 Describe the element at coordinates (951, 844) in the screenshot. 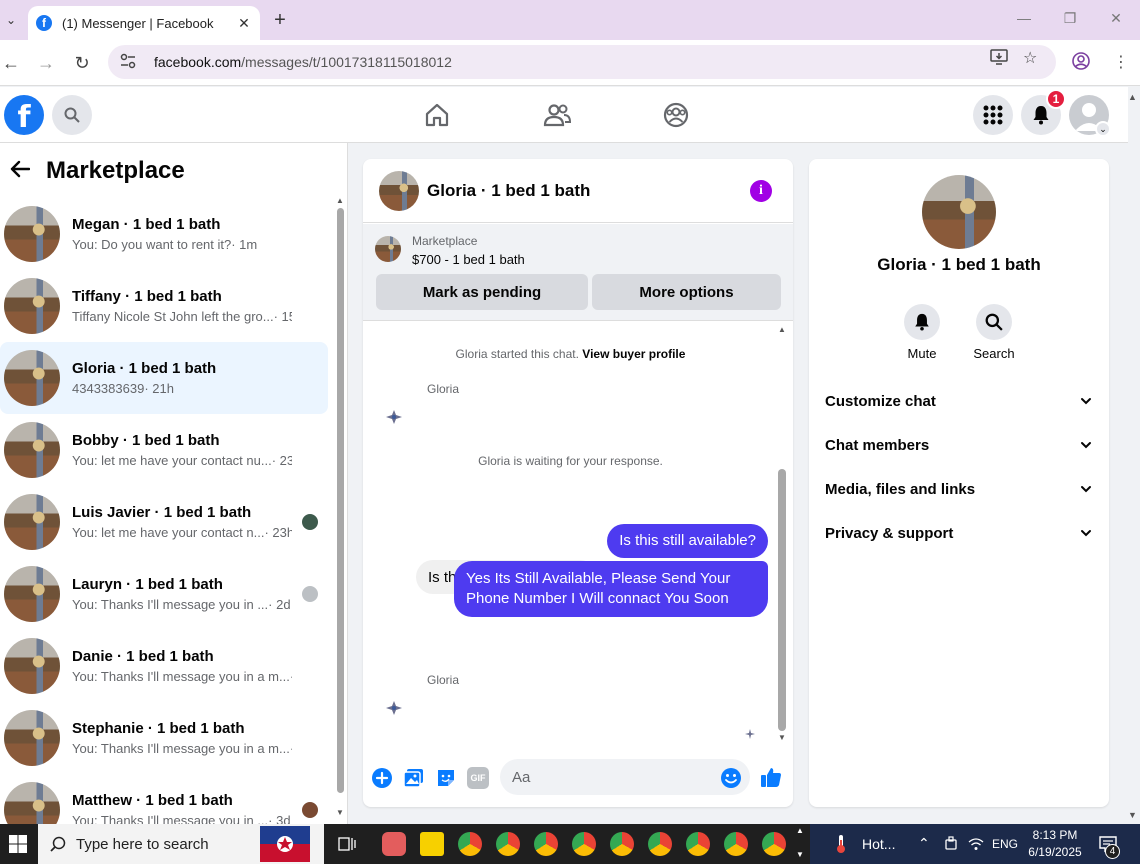

I see `meet-now-icon` at that location.